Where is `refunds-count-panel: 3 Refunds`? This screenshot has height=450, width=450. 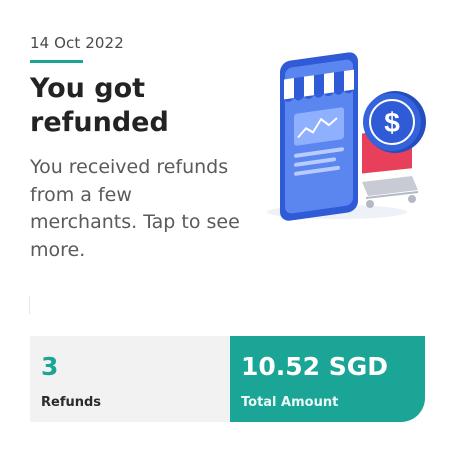 refunds-count-panel: 3 Refunds is located at coordinates (130, 379).